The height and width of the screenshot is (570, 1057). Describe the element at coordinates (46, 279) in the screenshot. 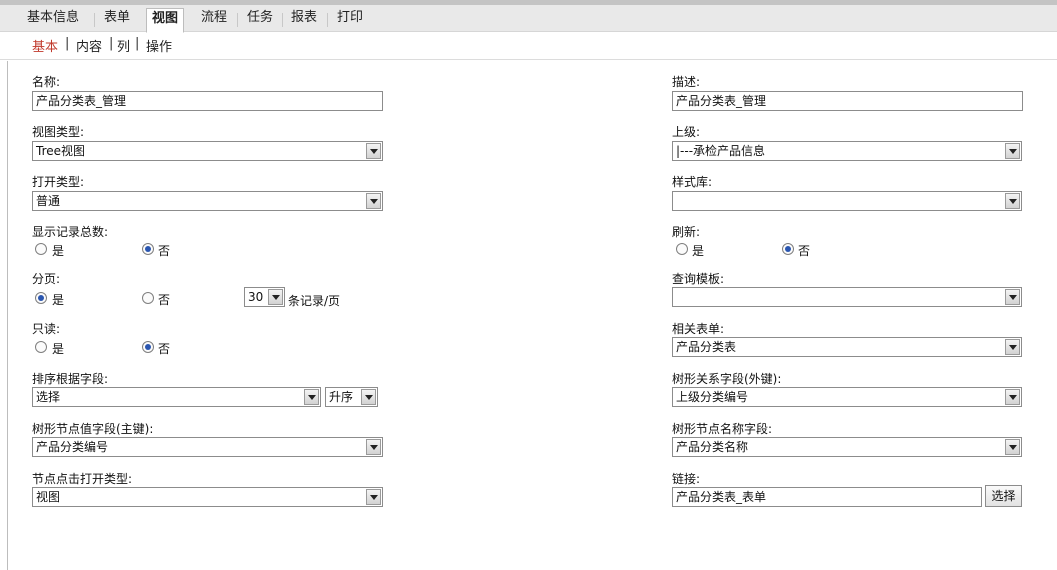

I see `paging-label: 分页:` at that location.